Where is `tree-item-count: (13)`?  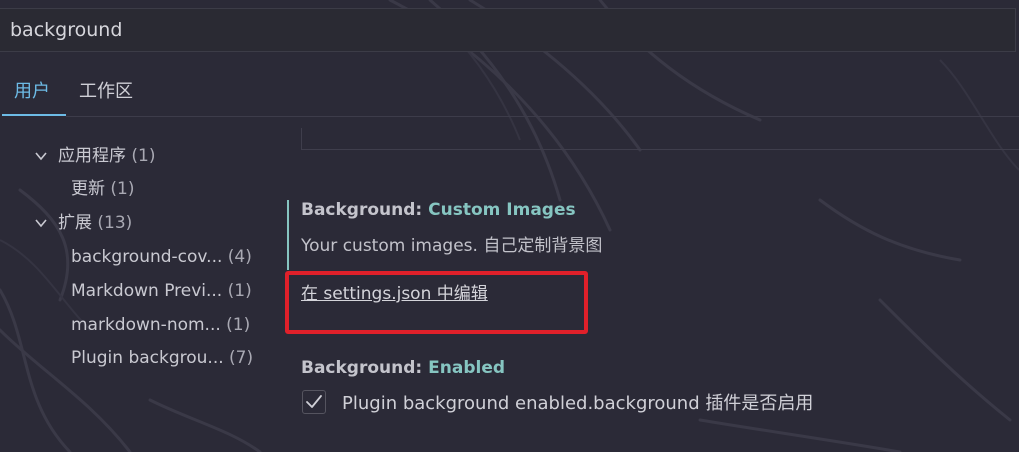 tree-item-count: (13) is located at coordinates (115, 223).